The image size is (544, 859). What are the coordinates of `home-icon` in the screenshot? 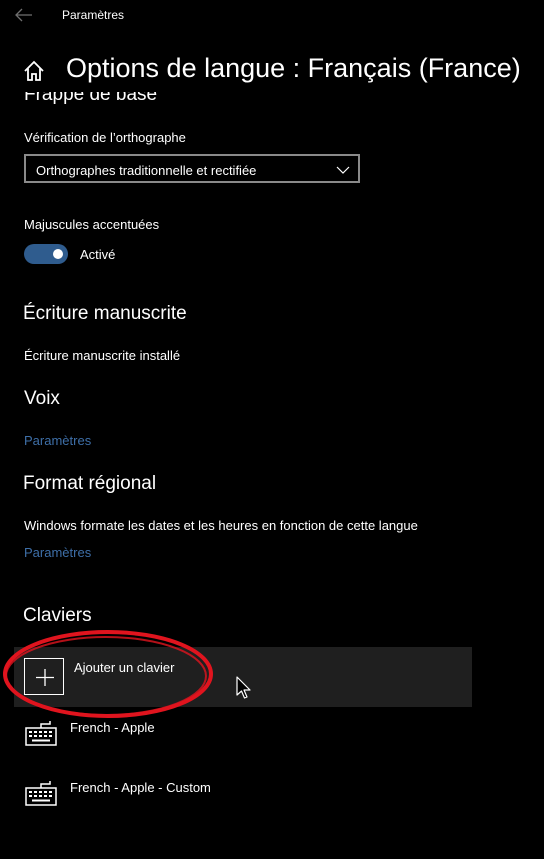 It's located at (34, 71).